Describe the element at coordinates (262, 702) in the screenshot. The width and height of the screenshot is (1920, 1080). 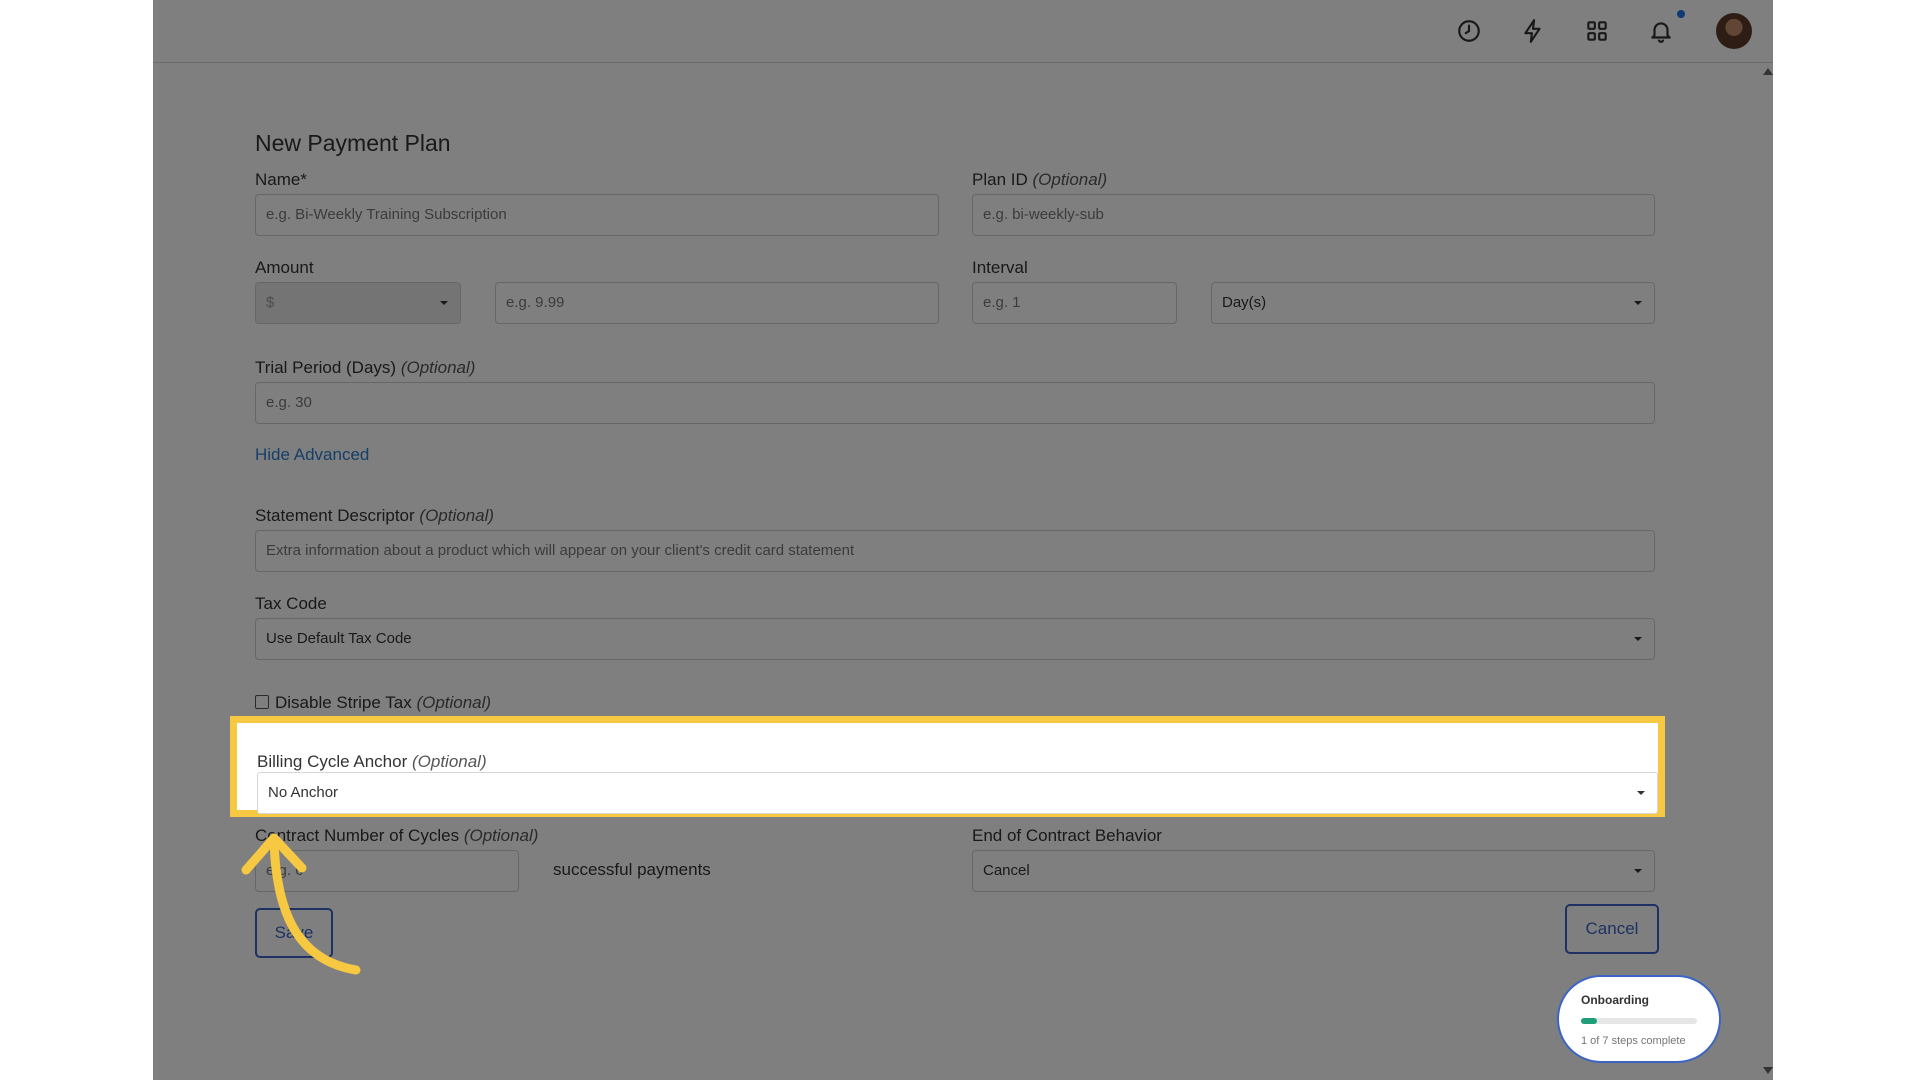
I see `disable-tax-checkbox` at that location.